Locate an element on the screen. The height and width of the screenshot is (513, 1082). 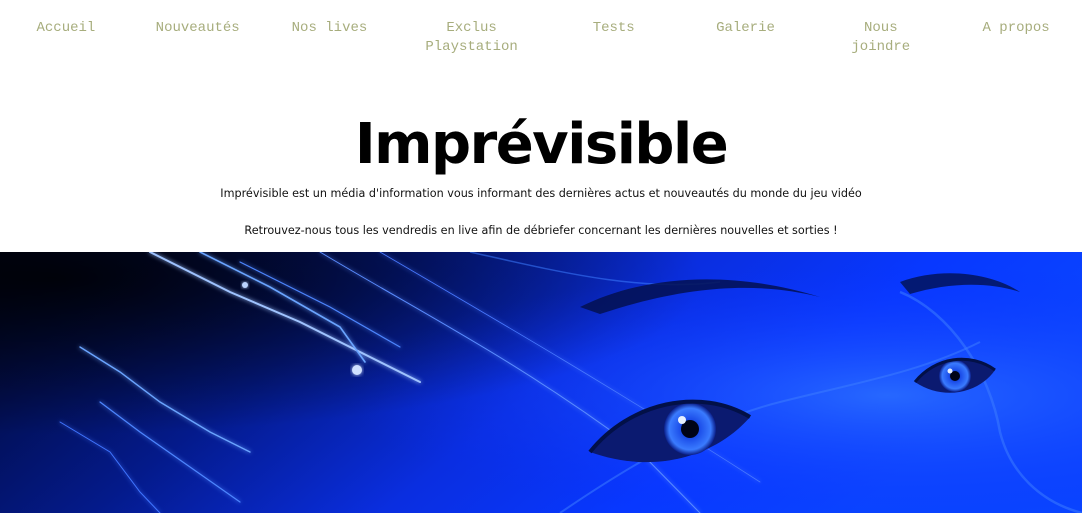
nav-item-exclus-playstation: Exclus Playstation is located at coordinates (471, 38).